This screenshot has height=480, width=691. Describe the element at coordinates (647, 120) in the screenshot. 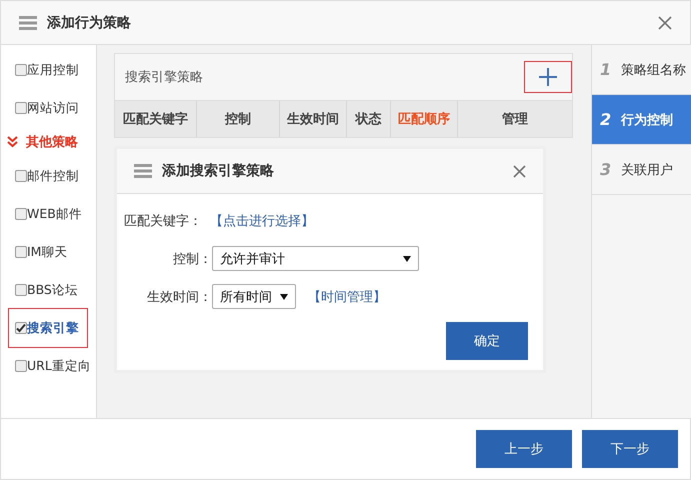

I see `step-label: 行为控制` at that location.